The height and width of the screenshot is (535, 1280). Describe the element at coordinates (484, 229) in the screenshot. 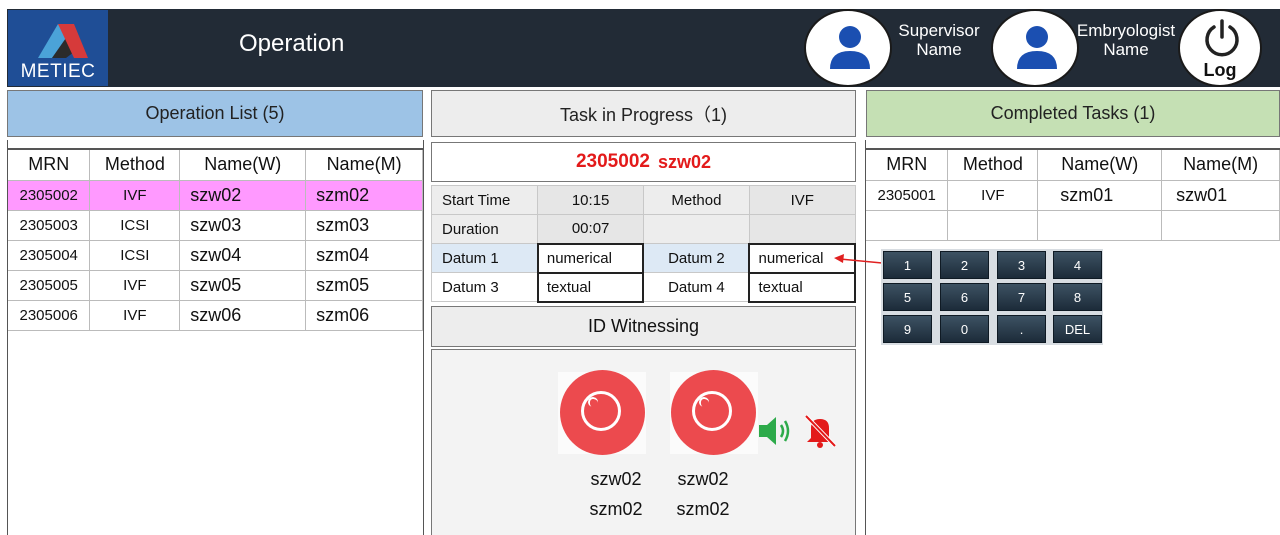

I see `duration-label: Duration` at that location.